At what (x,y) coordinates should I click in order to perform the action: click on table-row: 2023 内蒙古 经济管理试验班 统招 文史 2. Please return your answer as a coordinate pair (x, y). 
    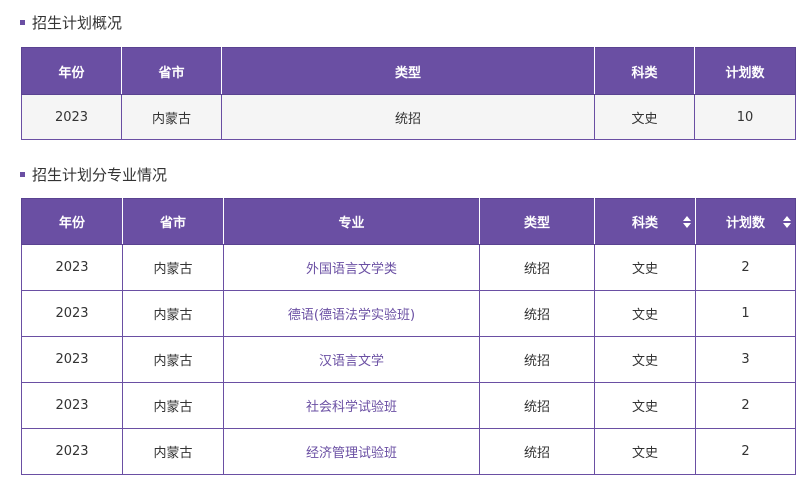
    Looking at the image, I should click on (408, 451).